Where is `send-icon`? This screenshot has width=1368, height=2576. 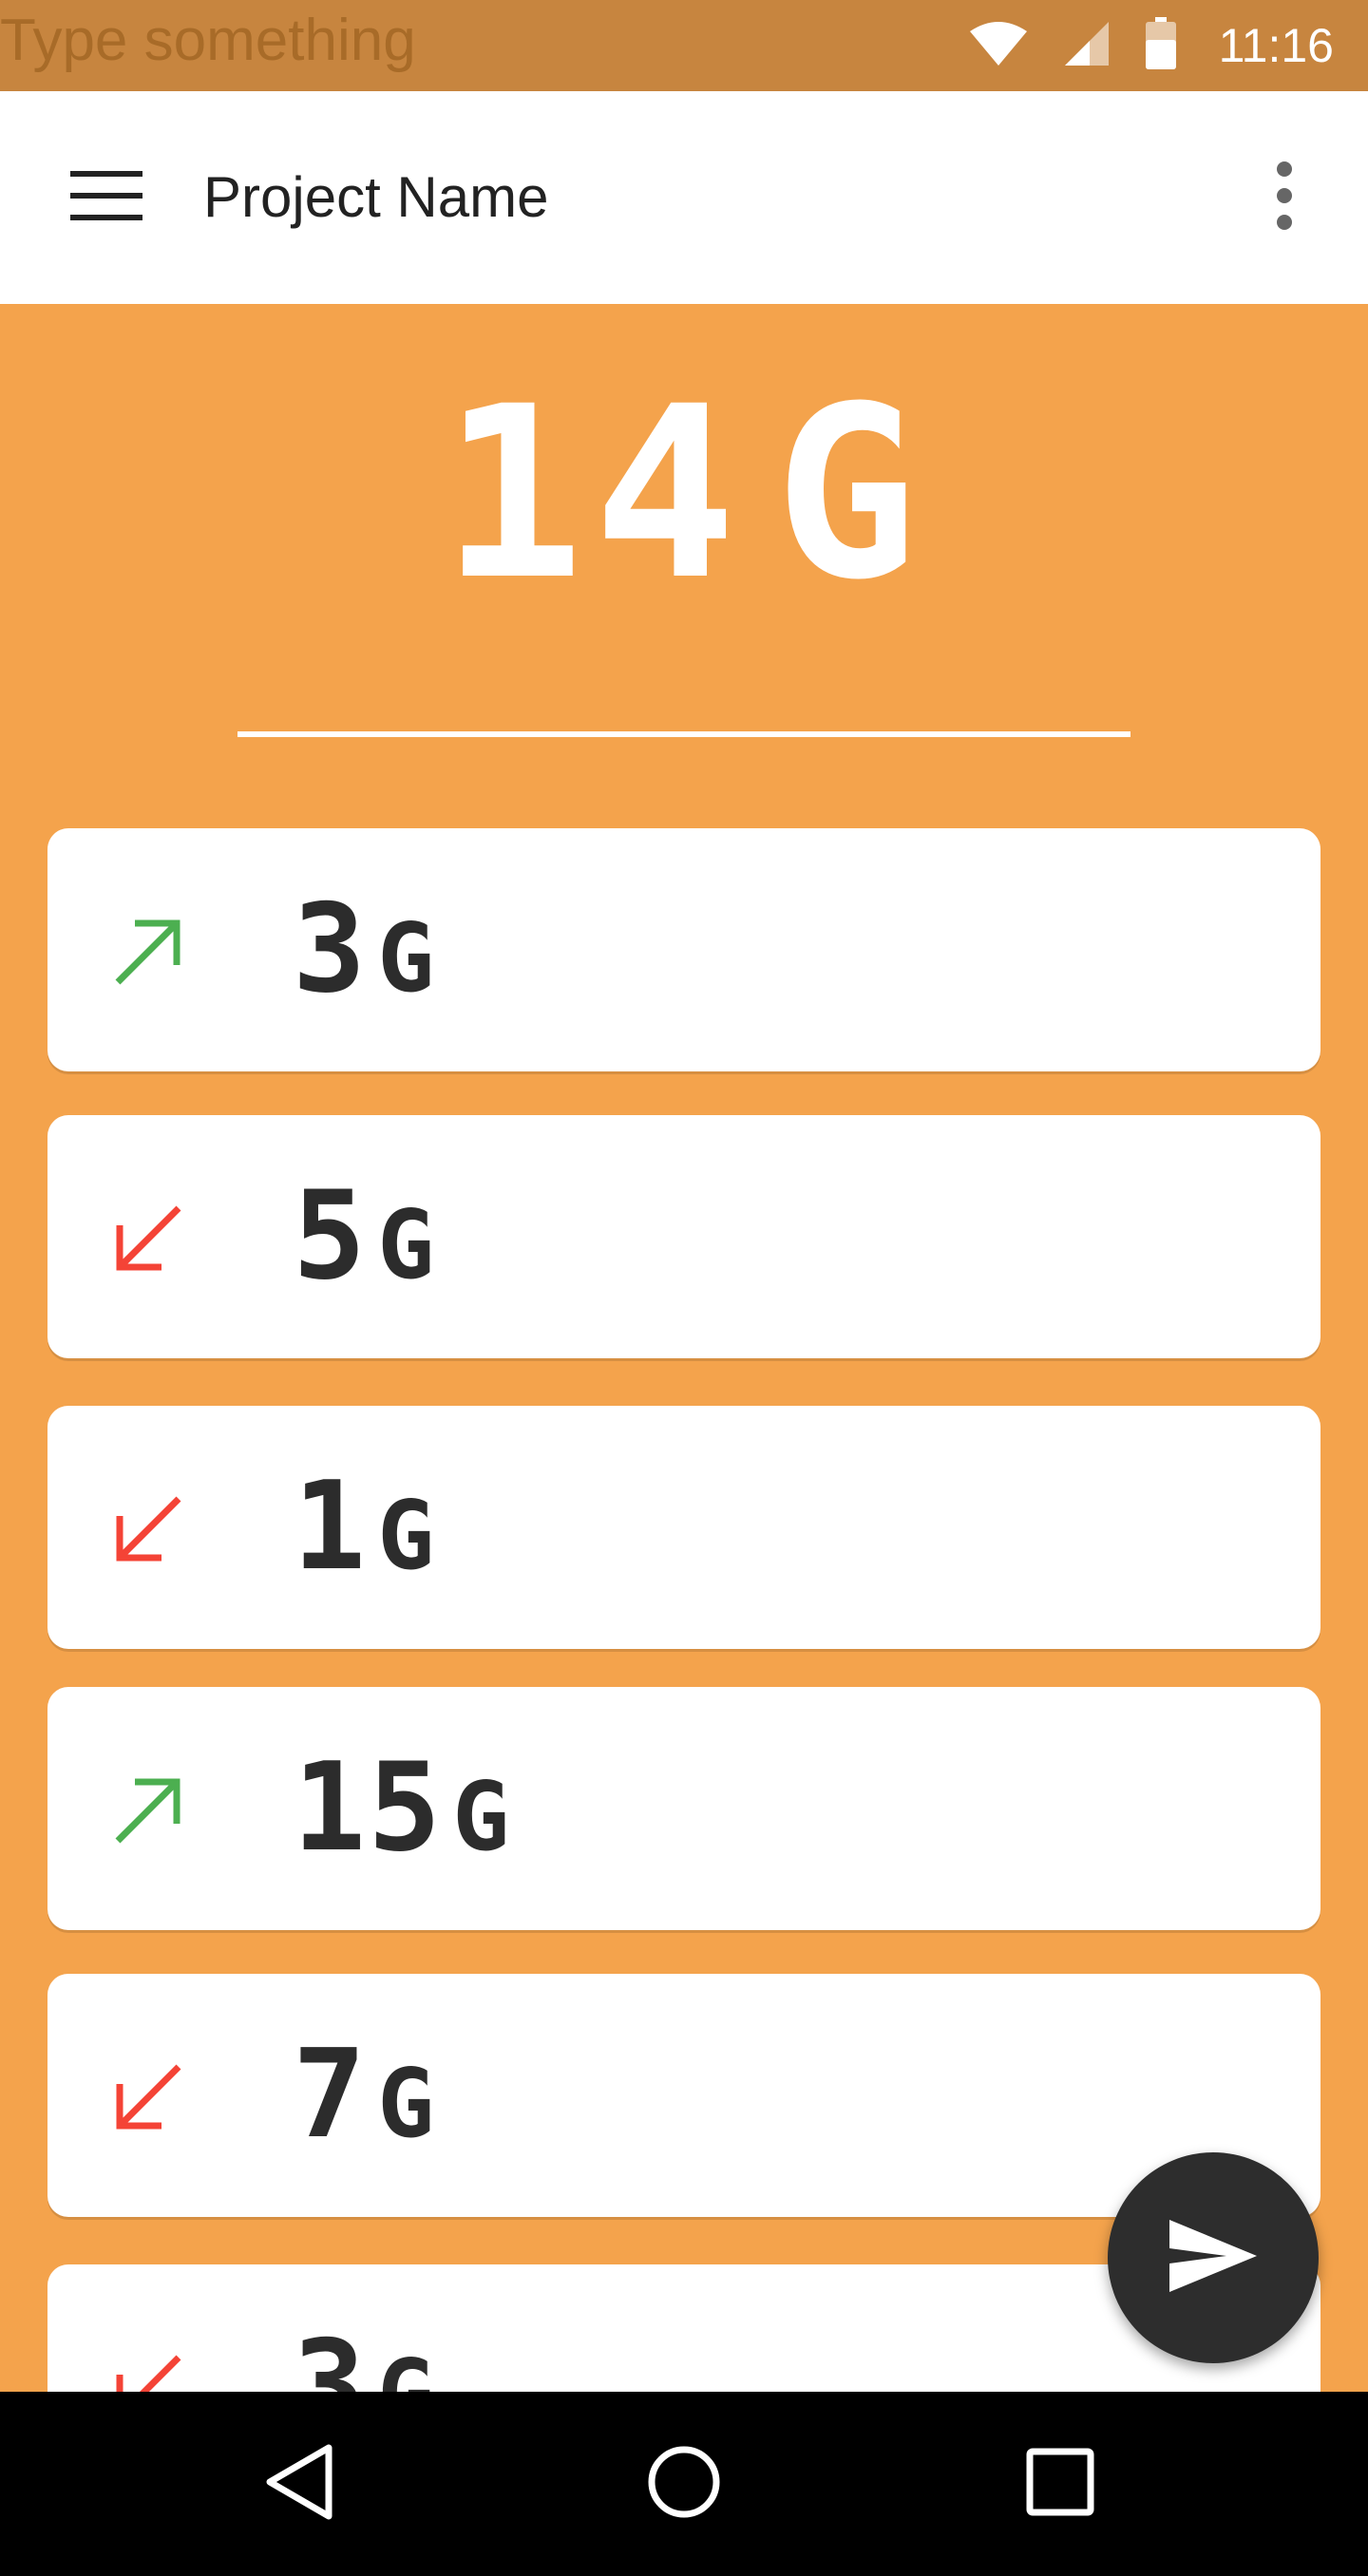
send-icon is located at coordinates (1213, 2258).